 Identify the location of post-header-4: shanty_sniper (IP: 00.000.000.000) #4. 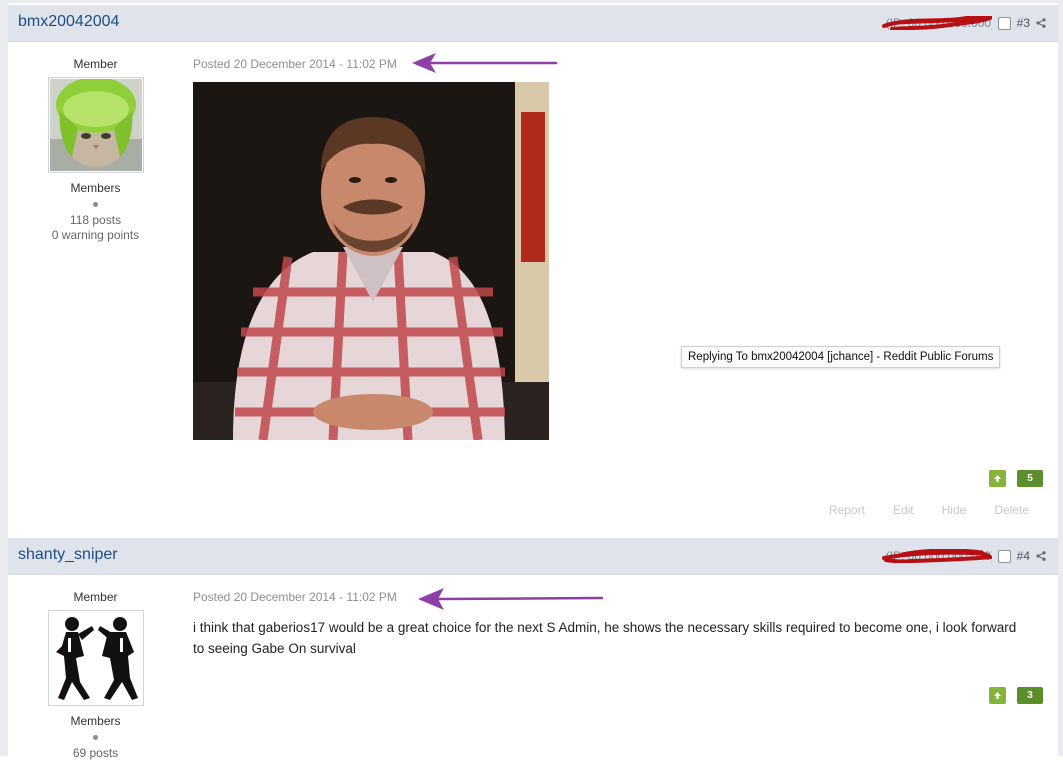
(533, 556).